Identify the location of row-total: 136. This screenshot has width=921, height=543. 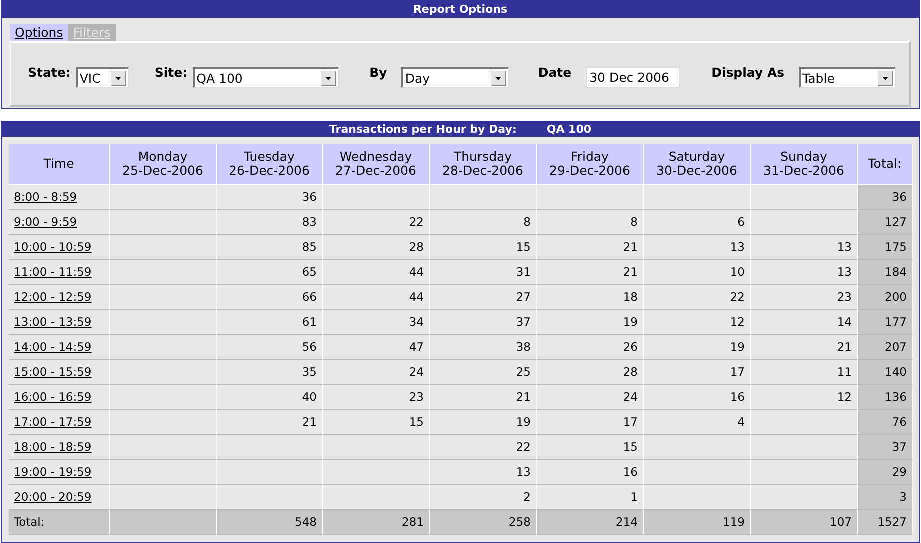
(885, 397).